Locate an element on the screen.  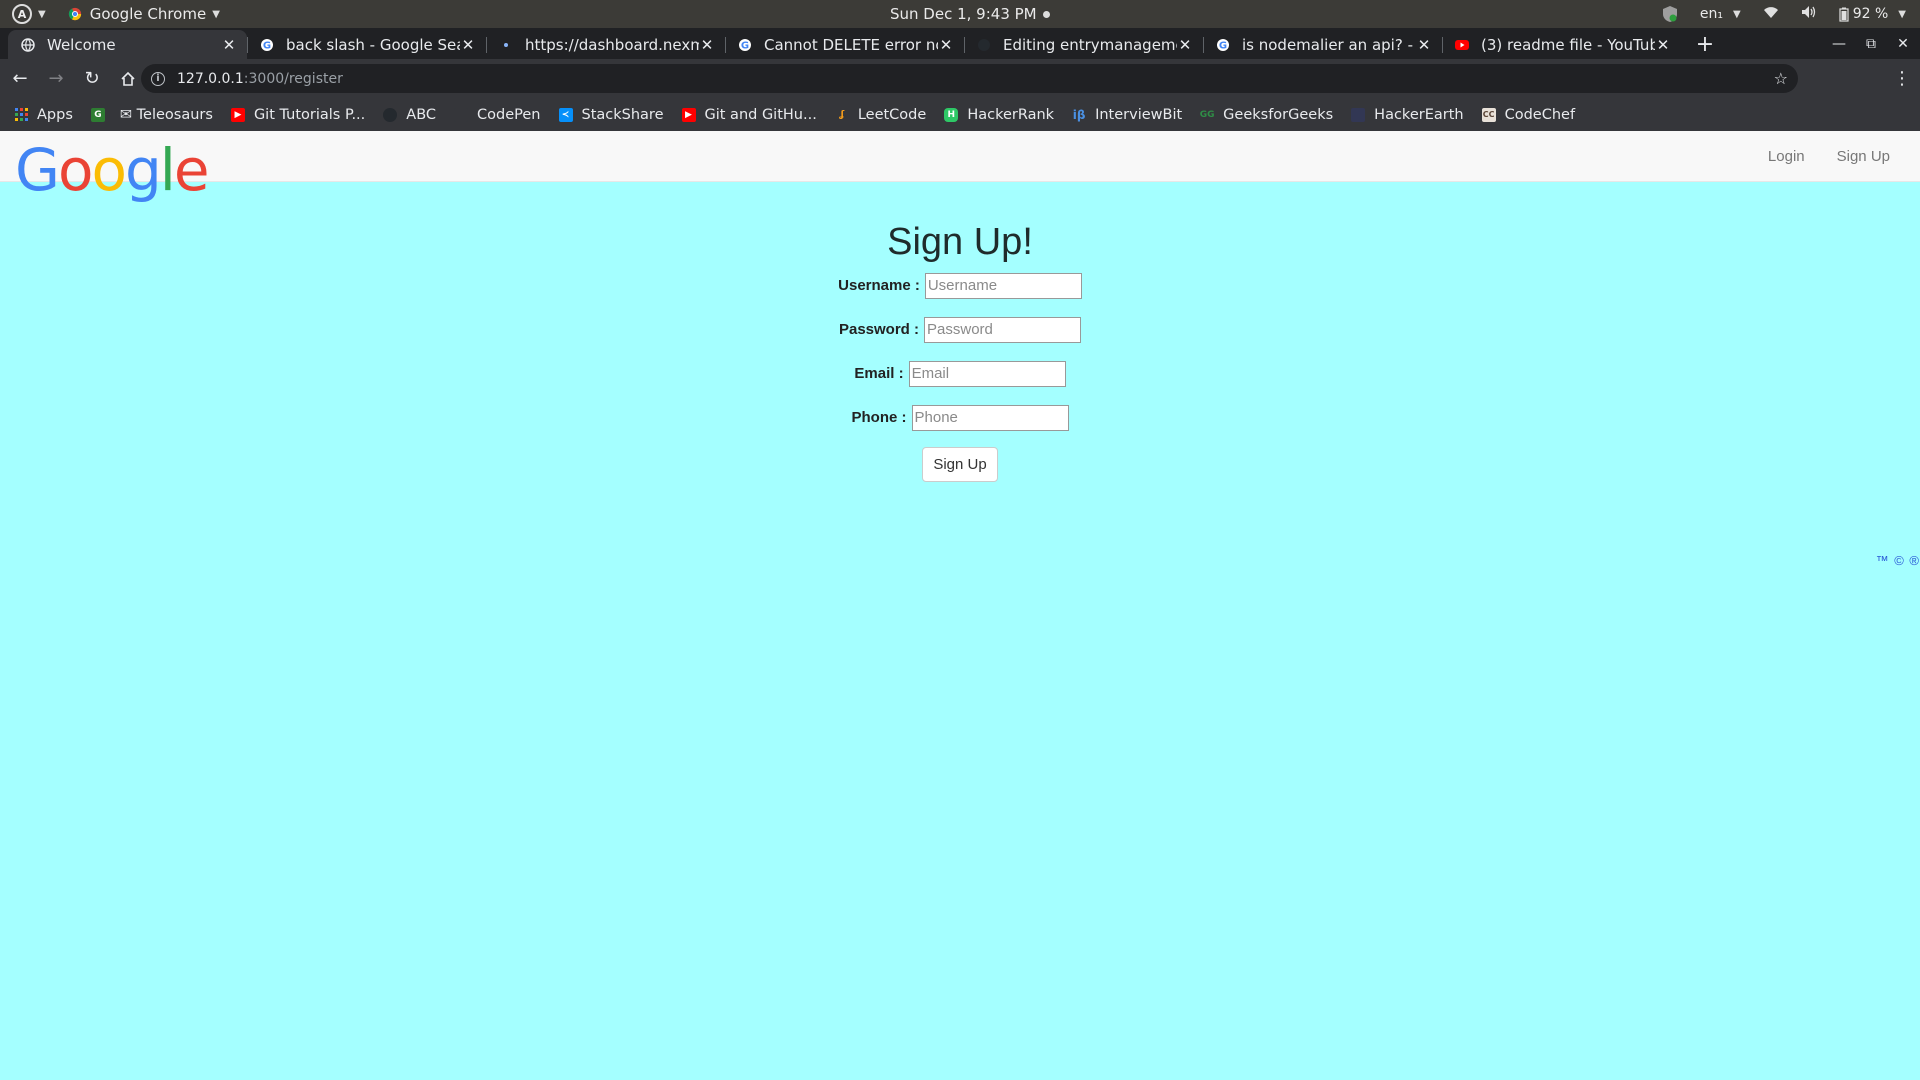
notification-dot-icon is located at coordinates (1046, 14).